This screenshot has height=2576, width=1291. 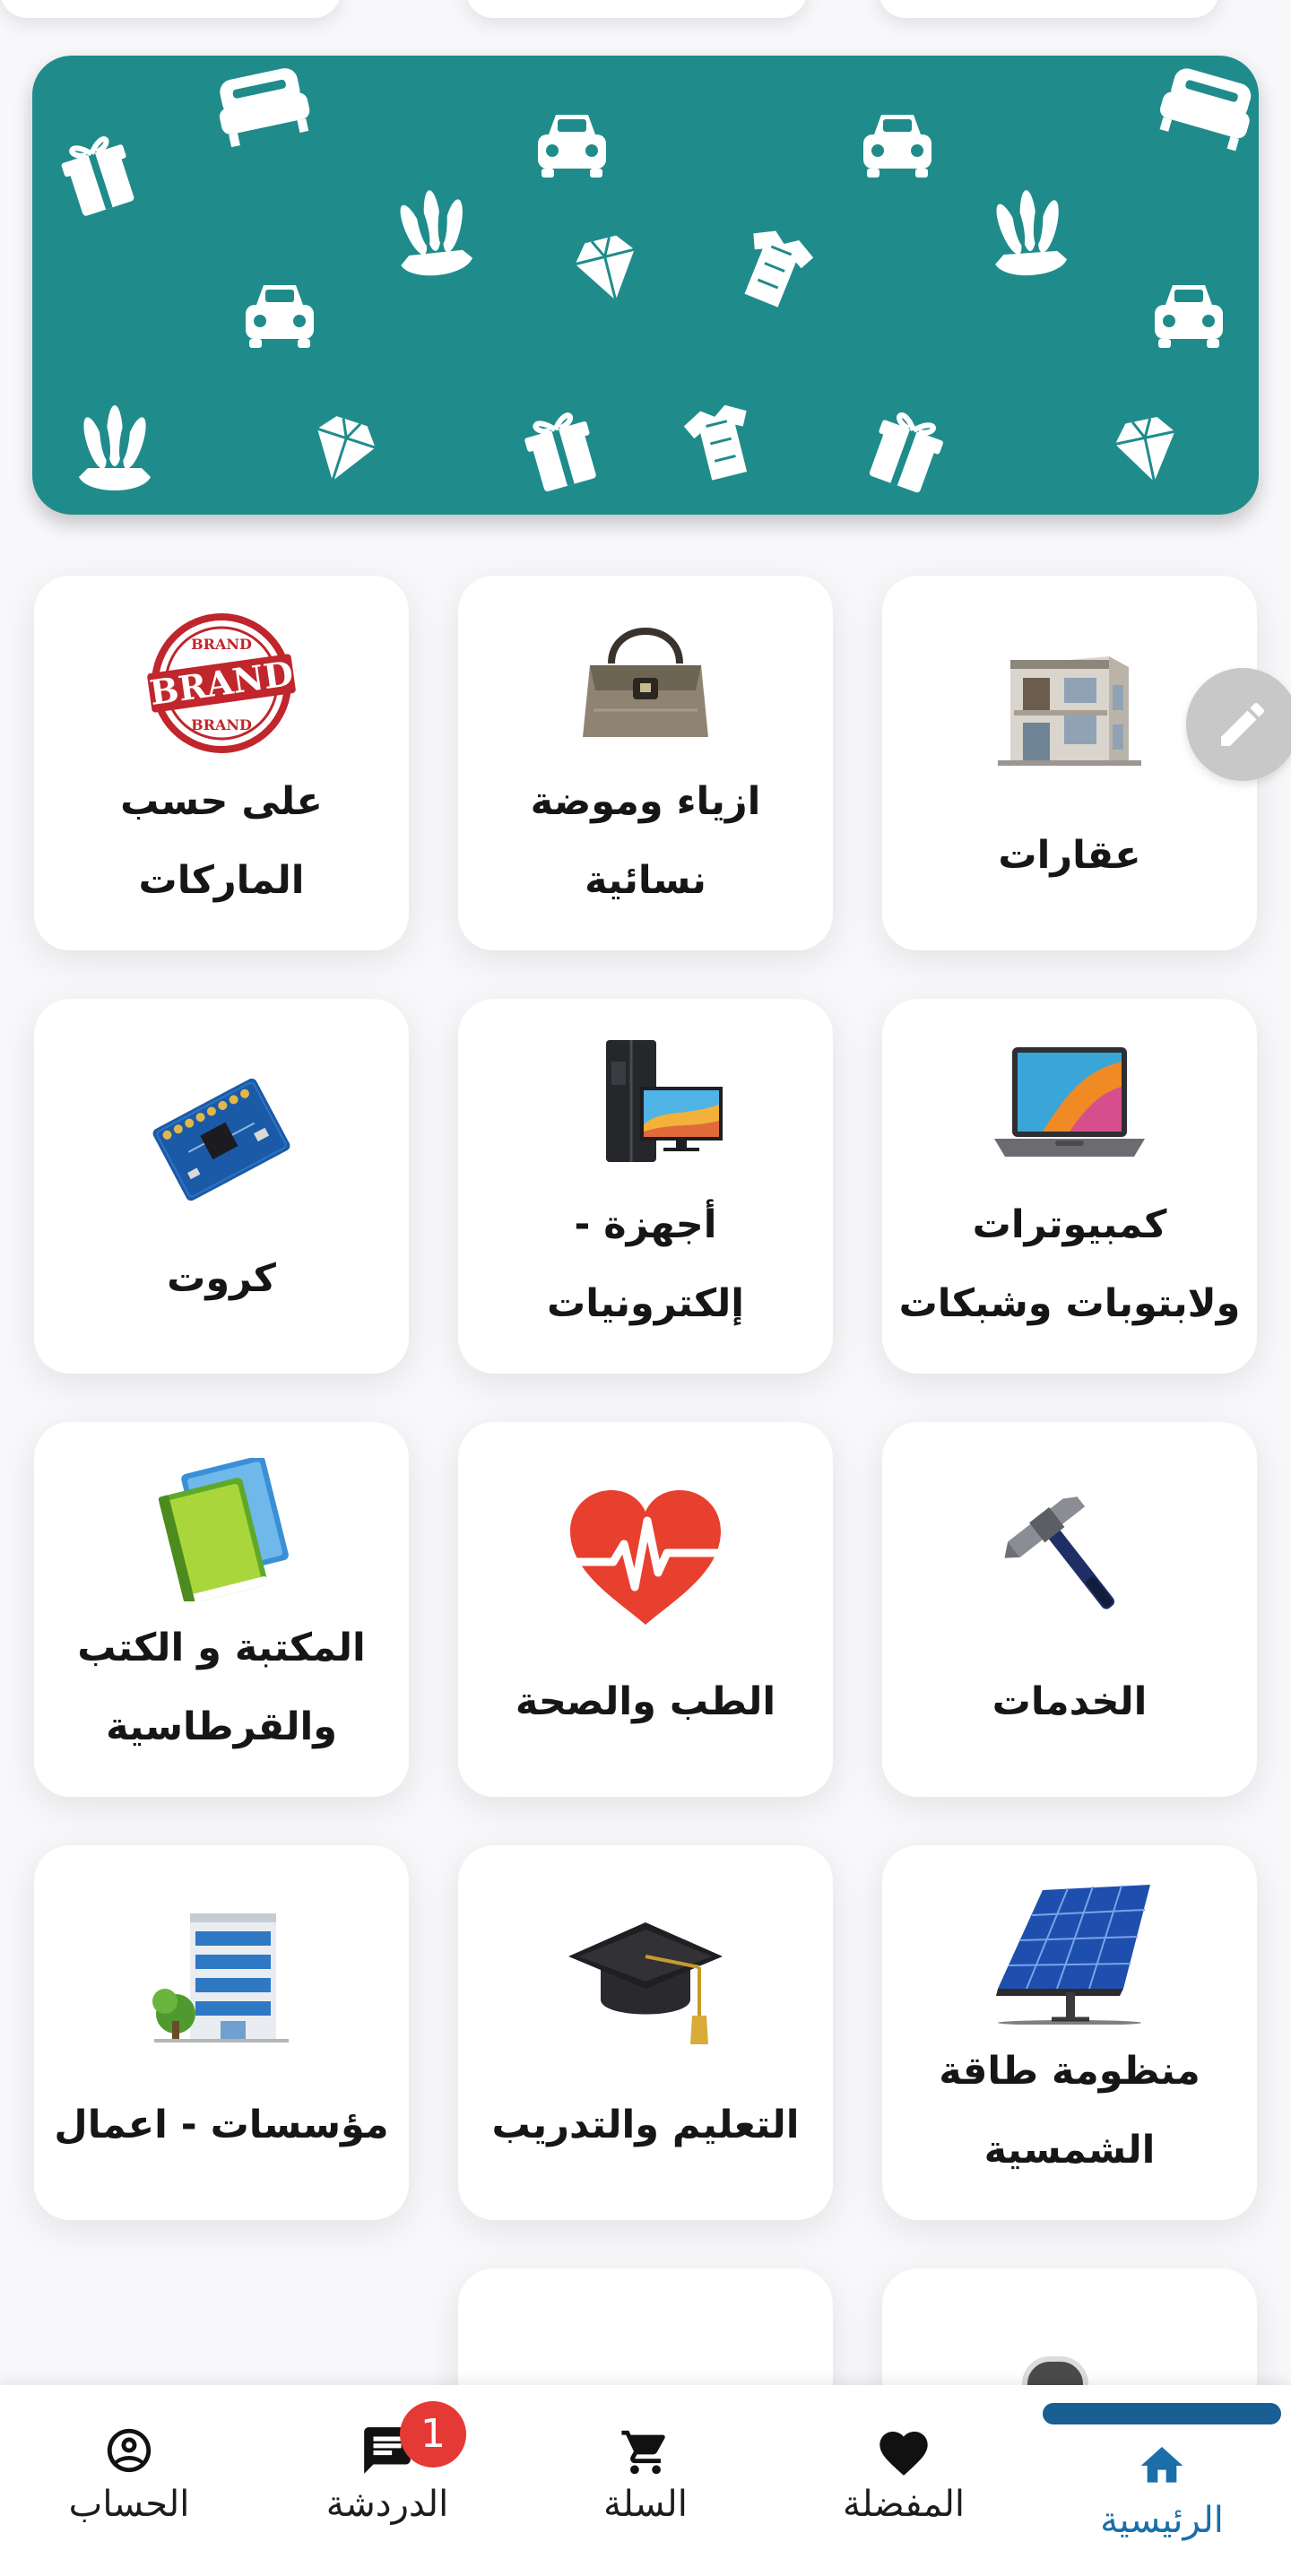 I want to click on nav-label: الرئيسية, so click(x=1162, y=2520).